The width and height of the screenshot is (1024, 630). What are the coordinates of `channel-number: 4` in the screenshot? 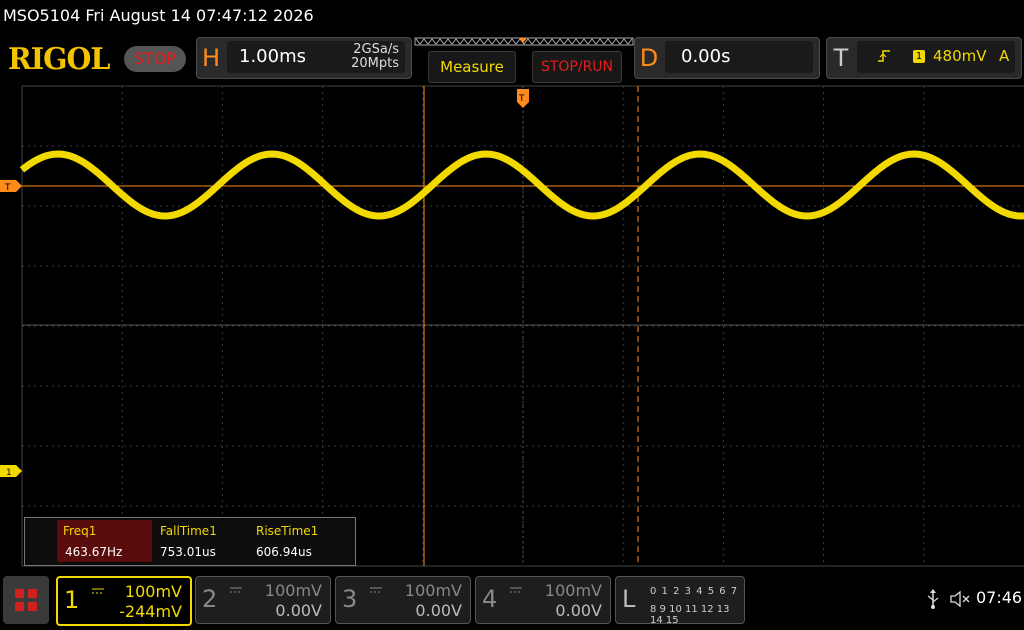 It's located at (490, 599).